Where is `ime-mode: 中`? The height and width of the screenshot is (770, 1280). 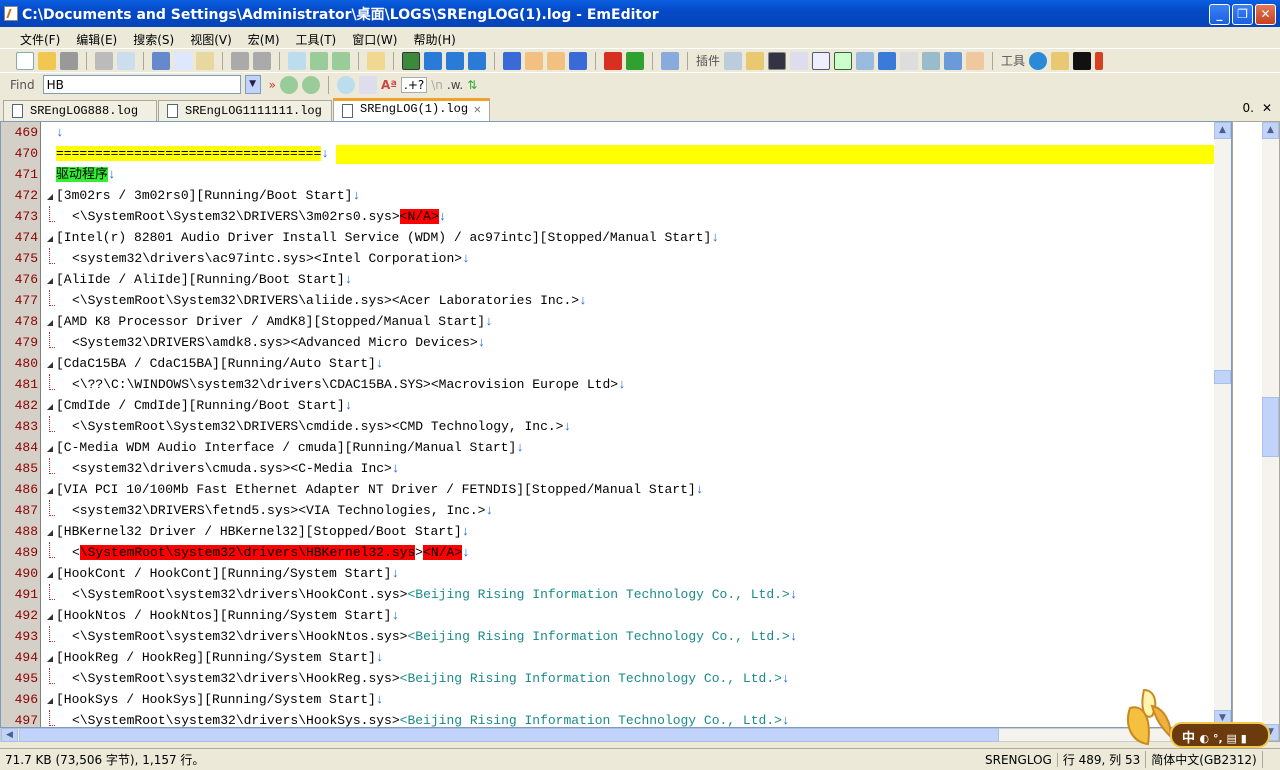 ime-mode: 中 is located at coordinates (1188, 738).